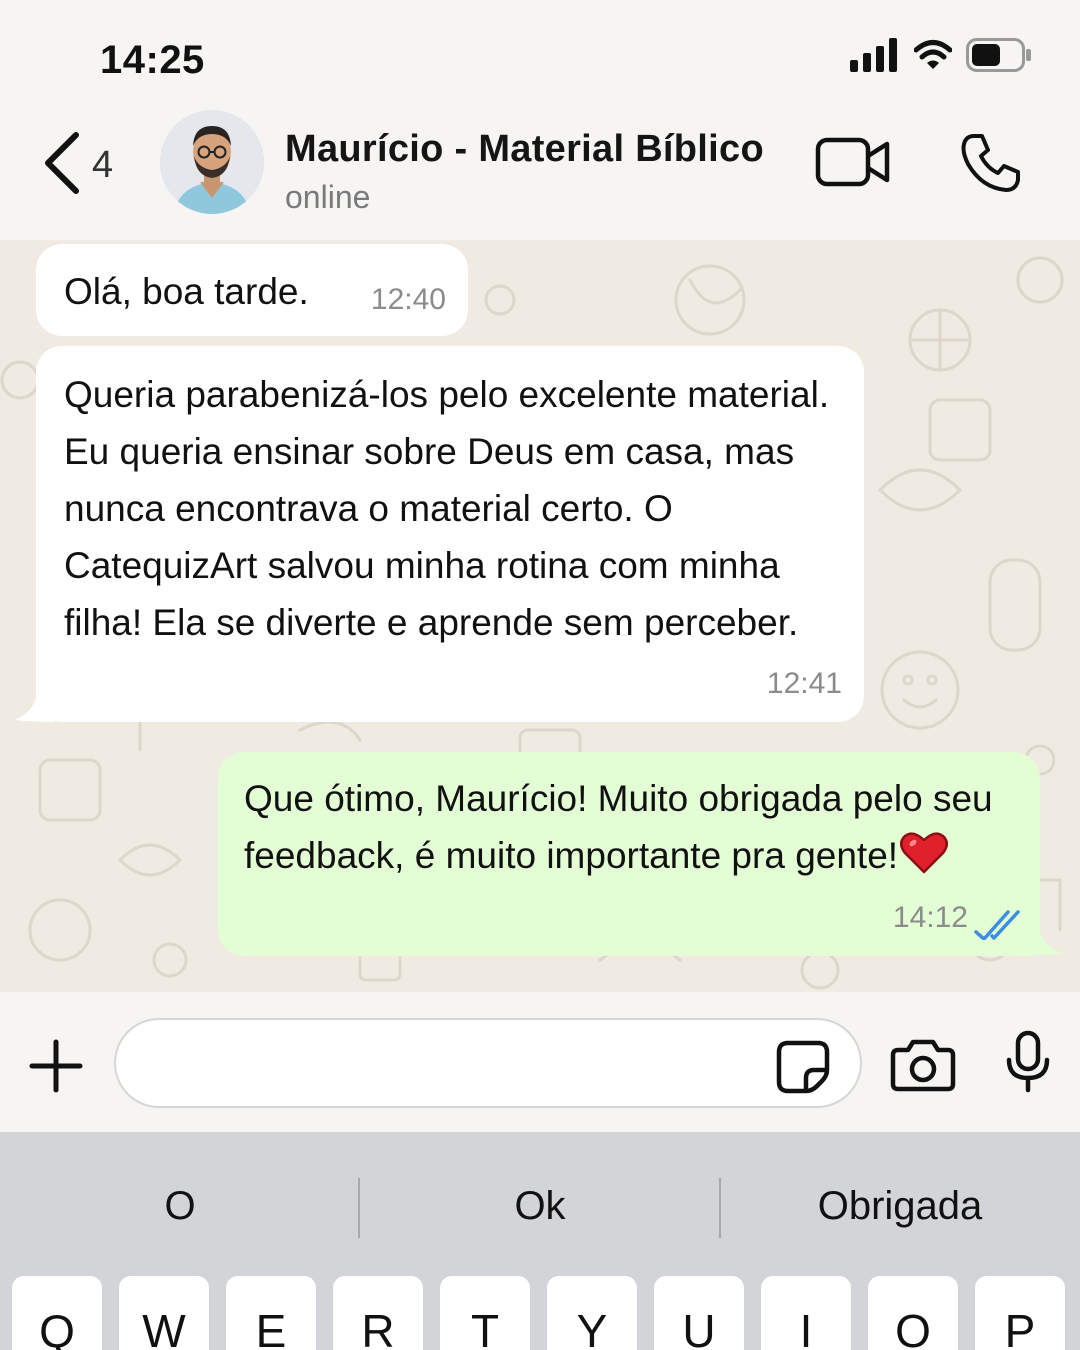 The width and height of the screenshot is (1080, 1350). I want to click on contact-name: Maurício - Material Bíblico, so click(524, 149).